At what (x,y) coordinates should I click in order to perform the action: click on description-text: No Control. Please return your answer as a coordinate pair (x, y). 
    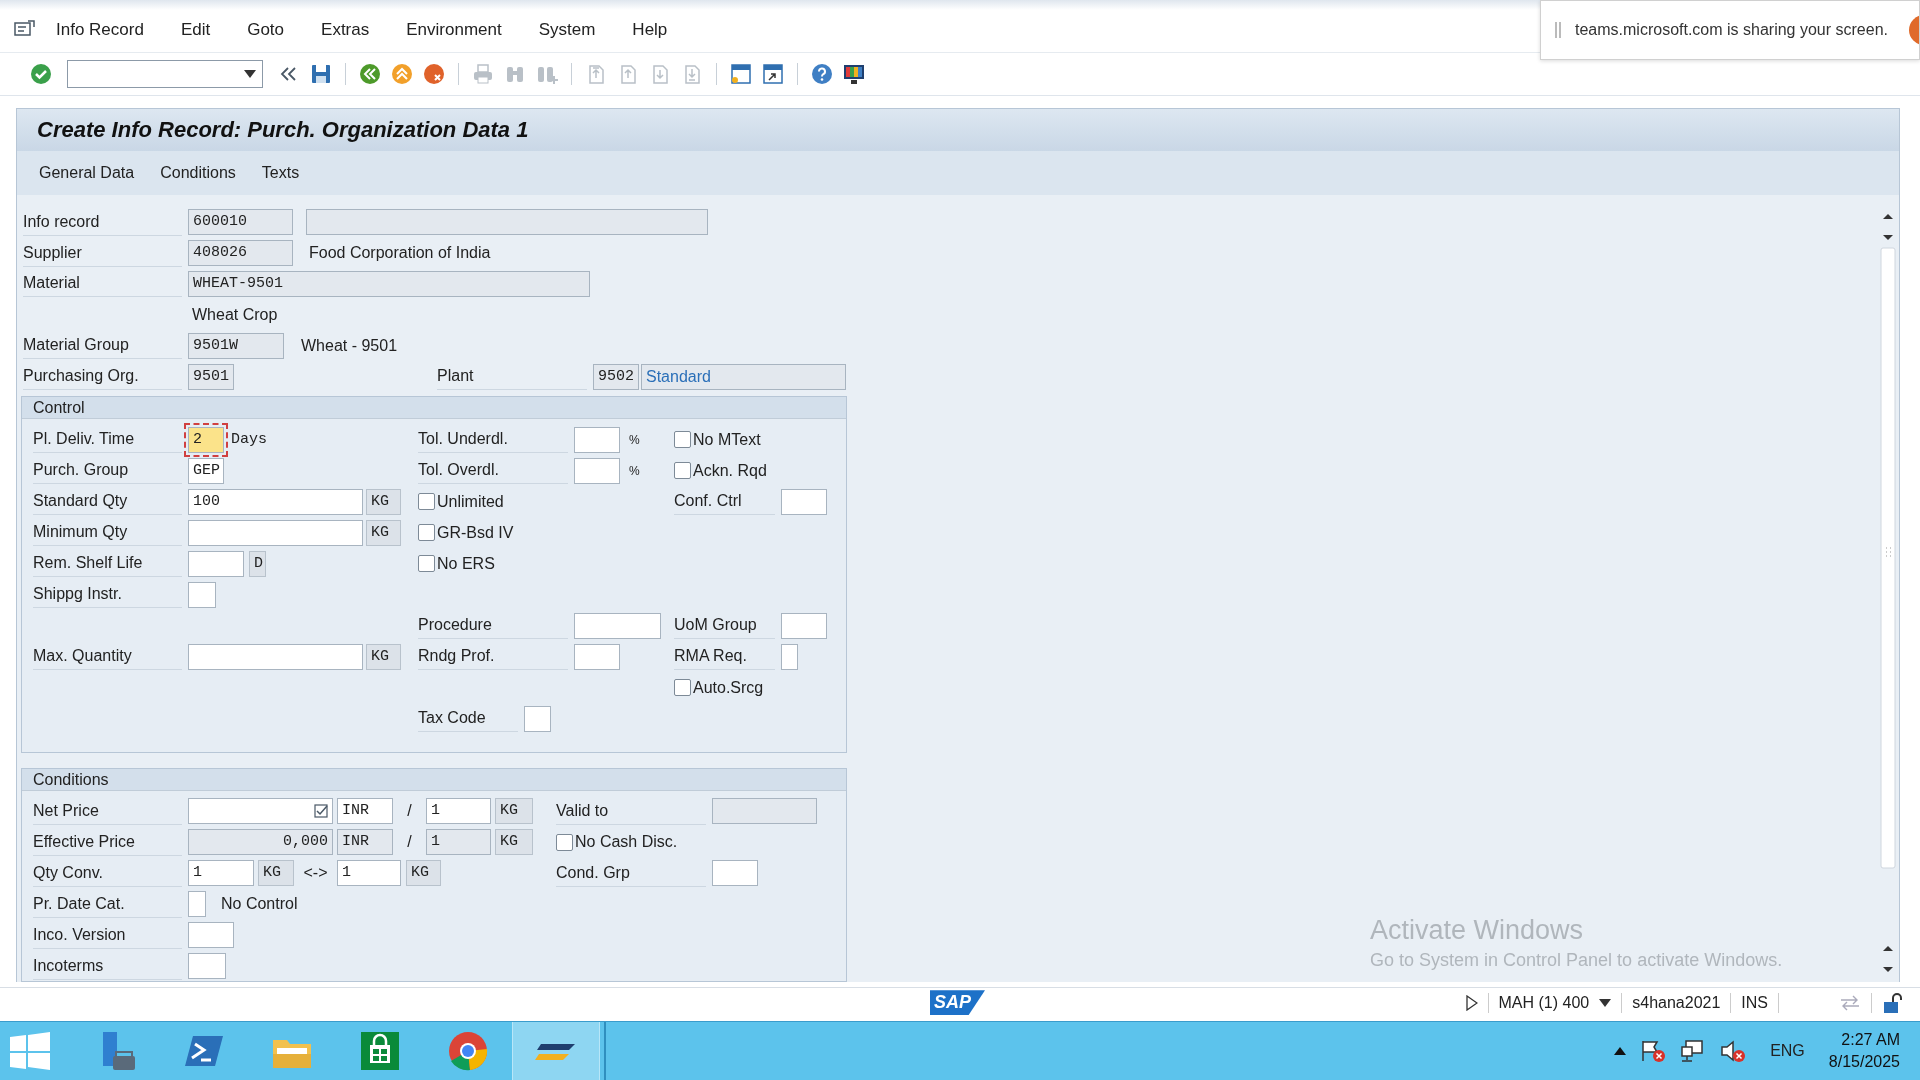
    Looking at the image, I should click on (259, 904).